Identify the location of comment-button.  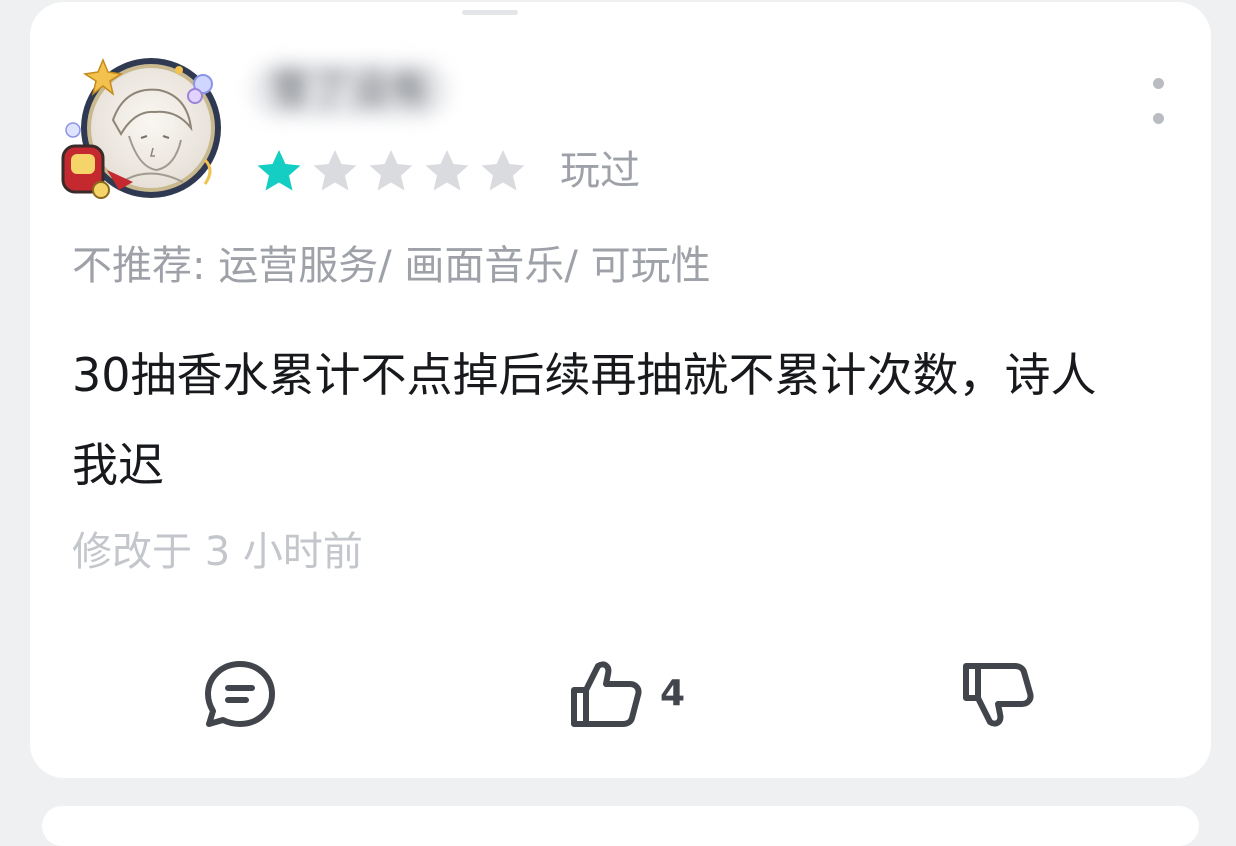
(240, 694).